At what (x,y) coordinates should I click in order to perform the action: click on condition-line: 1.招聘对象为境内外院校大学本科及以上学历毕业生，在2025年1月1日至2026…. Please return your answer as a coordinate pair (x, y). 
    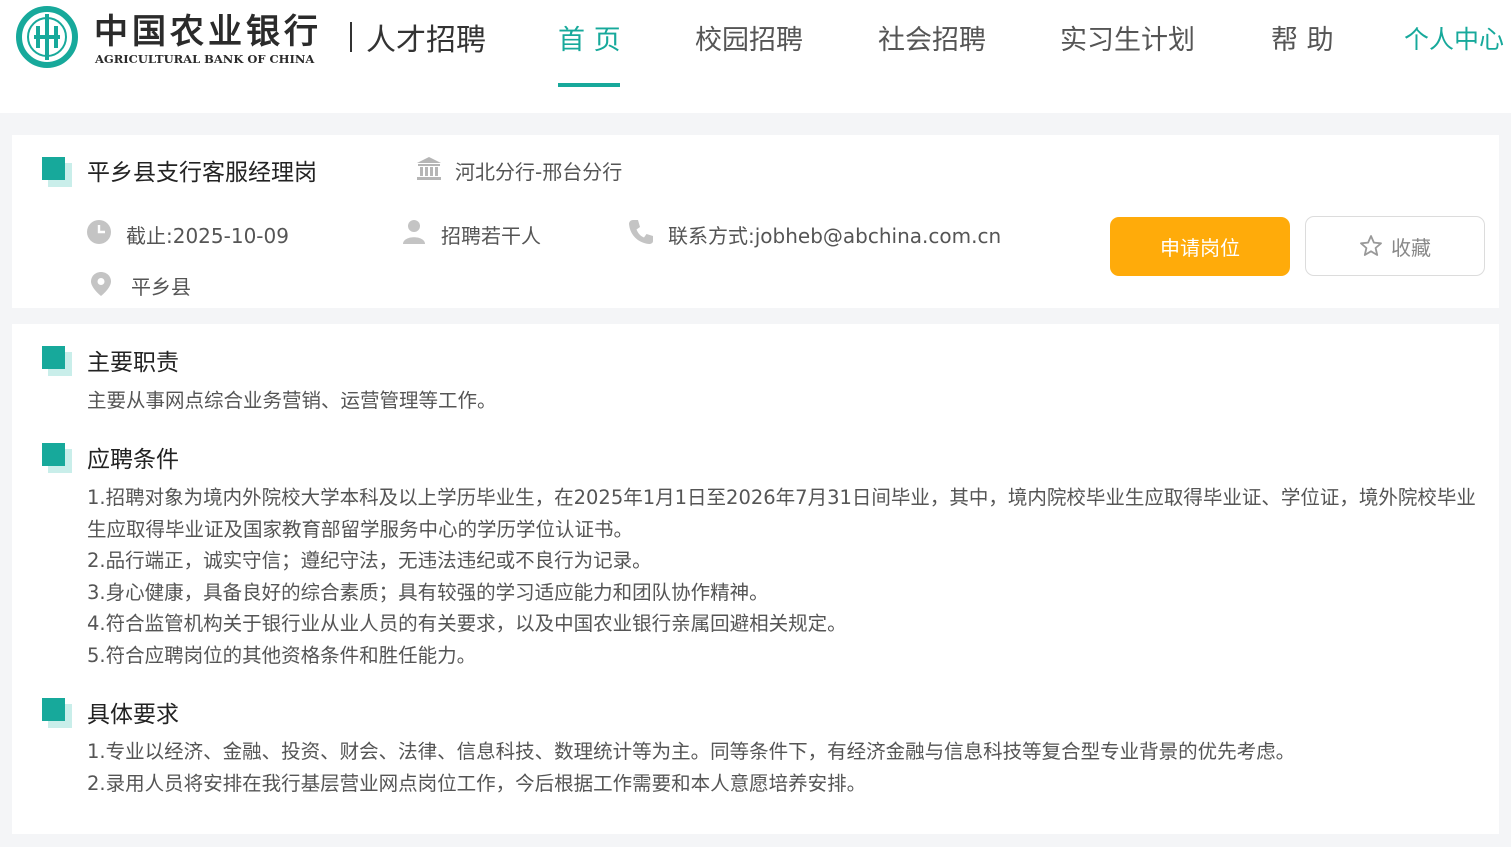
    Looking at the image, I should click on (781, 513).